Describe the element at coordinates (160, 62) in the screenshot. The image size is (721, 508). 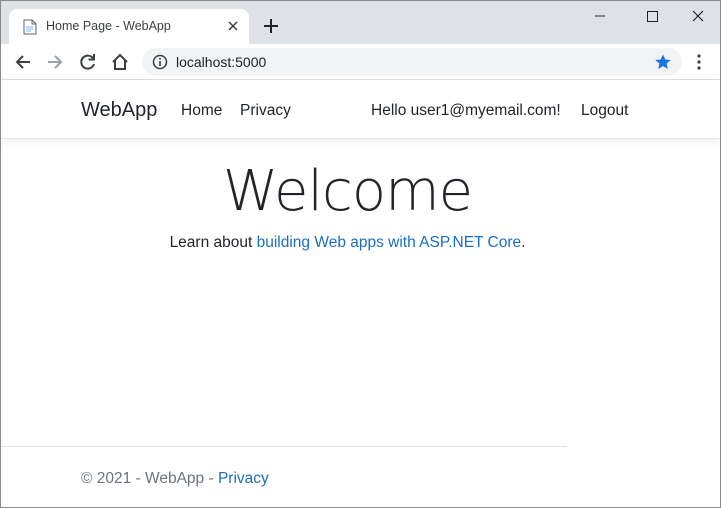
I see `info-icon` at that location.